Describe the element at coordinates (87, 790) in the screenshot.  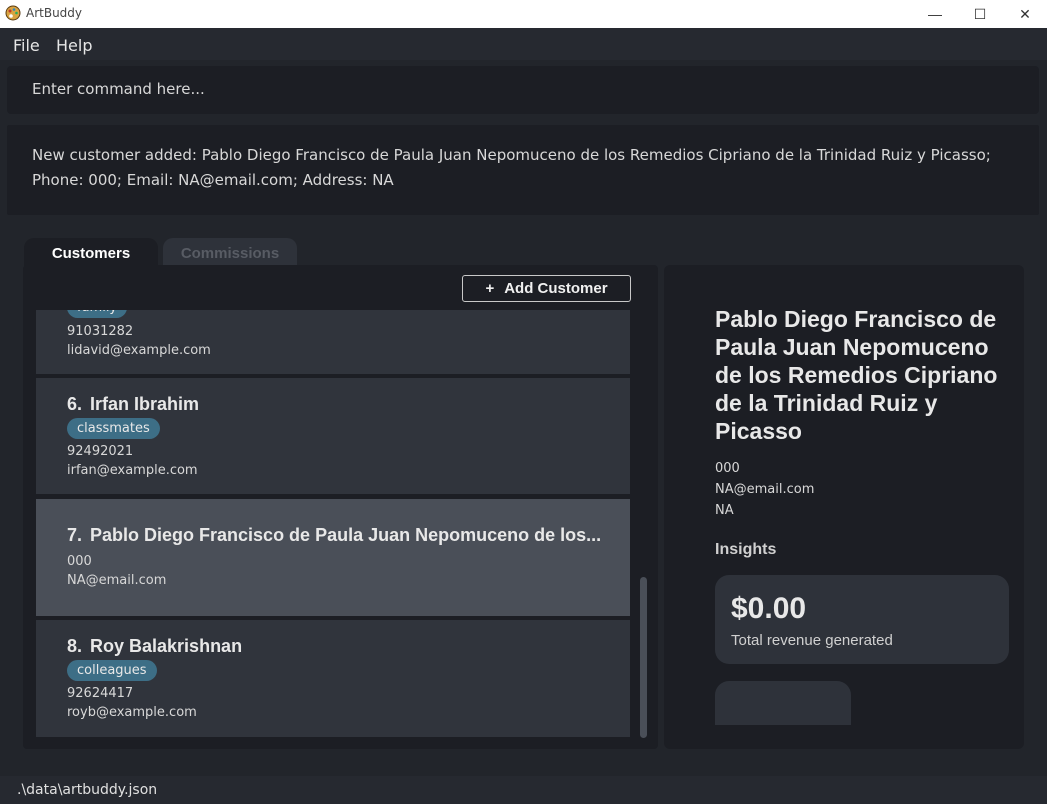
I see `save-file-path: .\data\artbuddy.json` at that location.